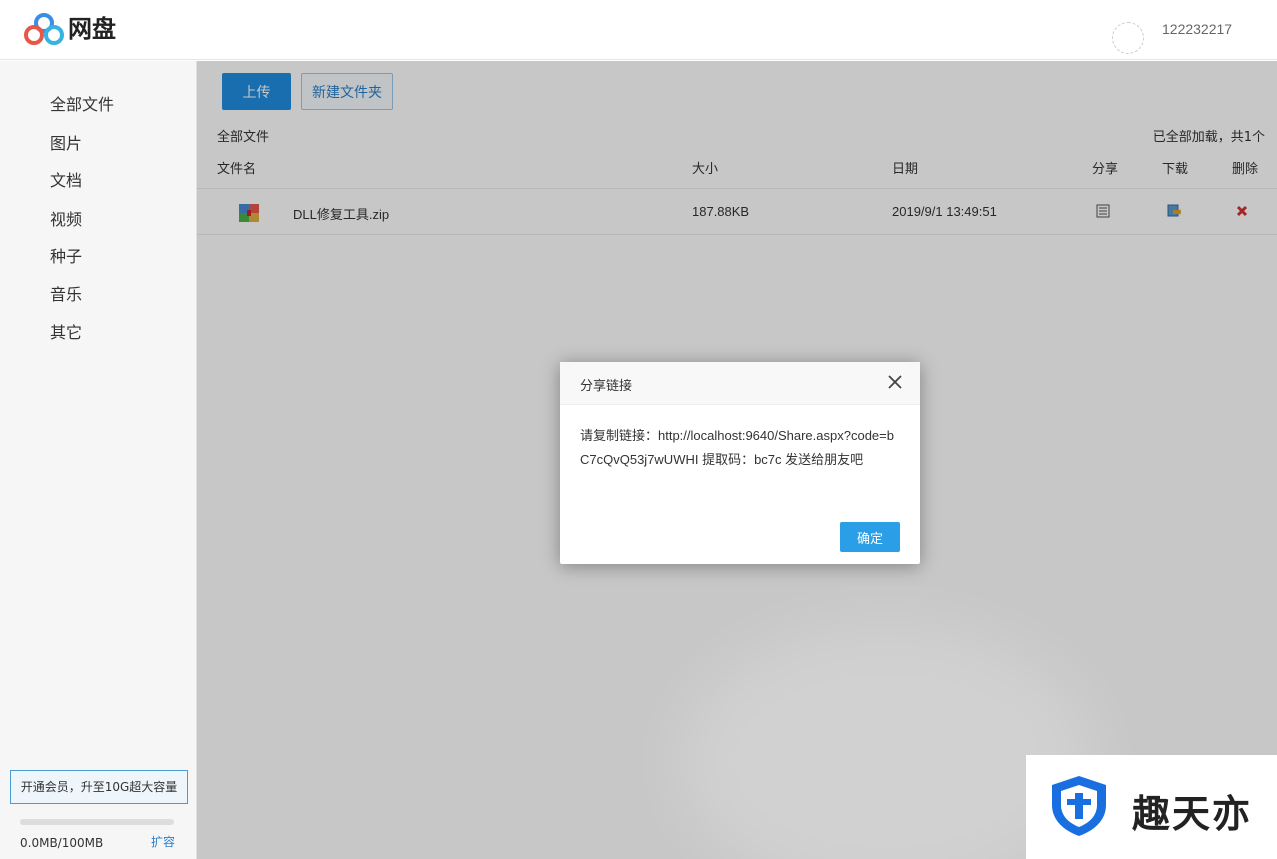  What do you see at coordinates (66, 331) in the screenshot?
I see `sidebar-item-other: 其它` at bounding box center [66, 331].